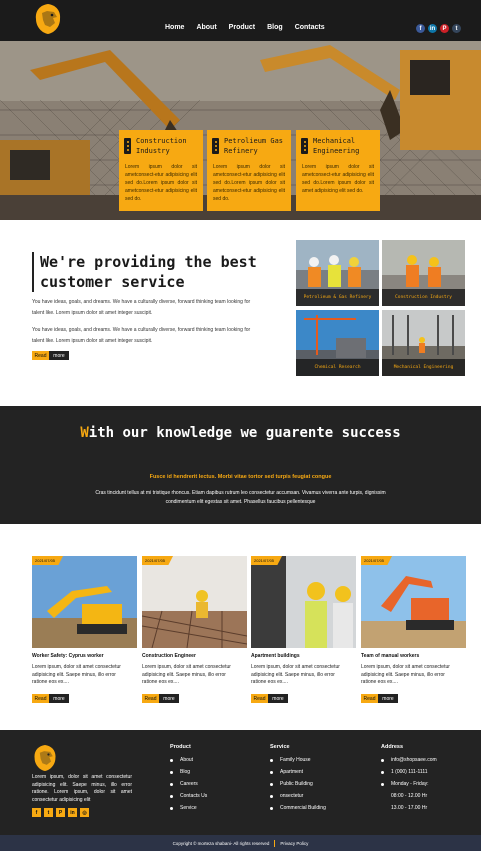 This screenshot has height=851, width=481. I want to click on tile-chemical: Chemical Research, so click(337, 343).